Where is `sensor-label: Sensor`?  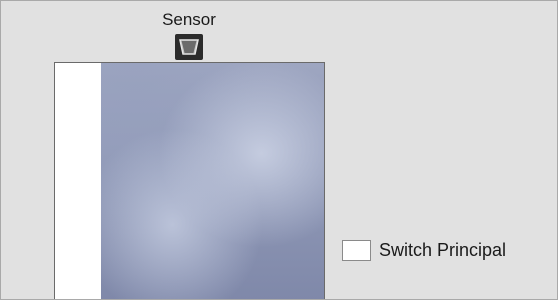
sensor-label: Sensor is located at coordinates (189, 19).